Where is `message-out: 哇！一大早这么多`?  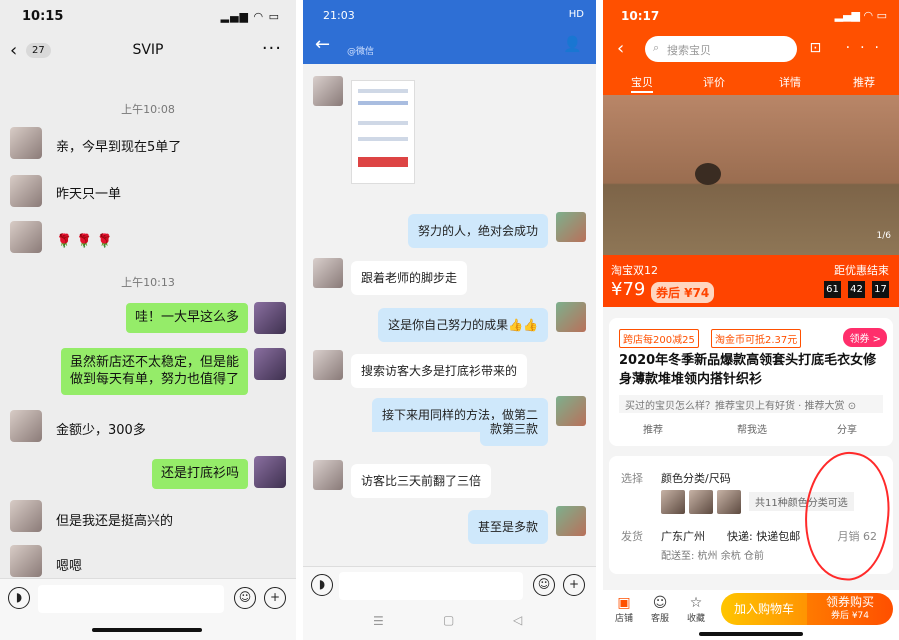
message-out: 哇！一大早这么多 is located at coordinates (186, 318).